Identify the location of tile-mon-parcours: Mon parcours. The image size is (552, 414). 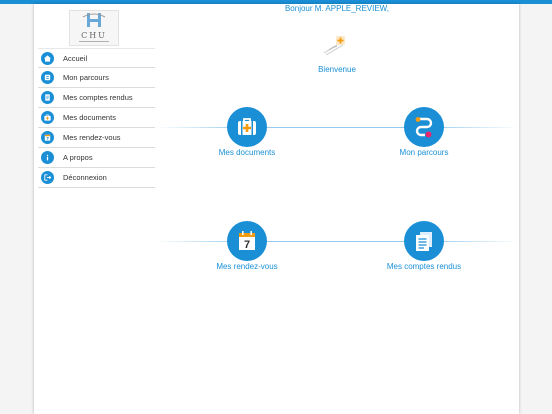
(424, 132).